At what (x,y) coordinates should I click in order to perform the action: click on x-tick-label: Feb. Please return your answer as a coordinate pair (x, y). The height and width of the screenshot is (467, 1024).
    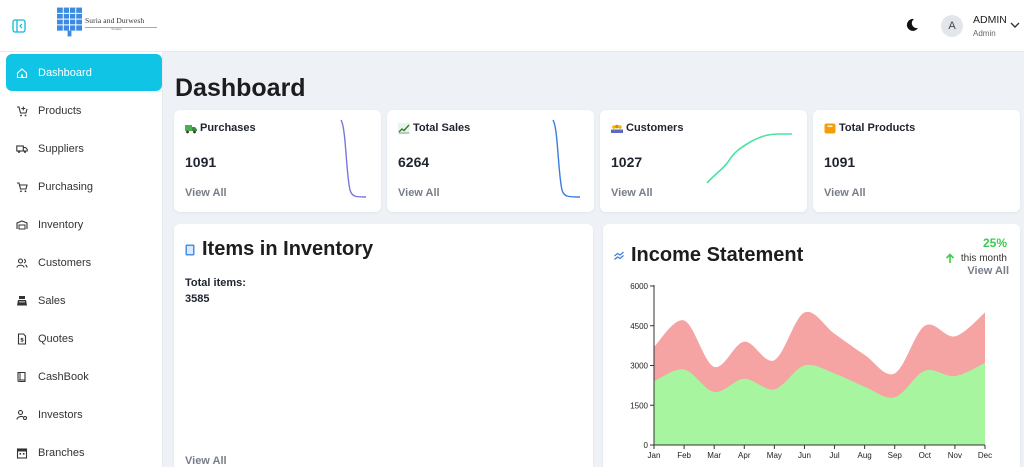
    Looking at the image, I should click on (684, 455).